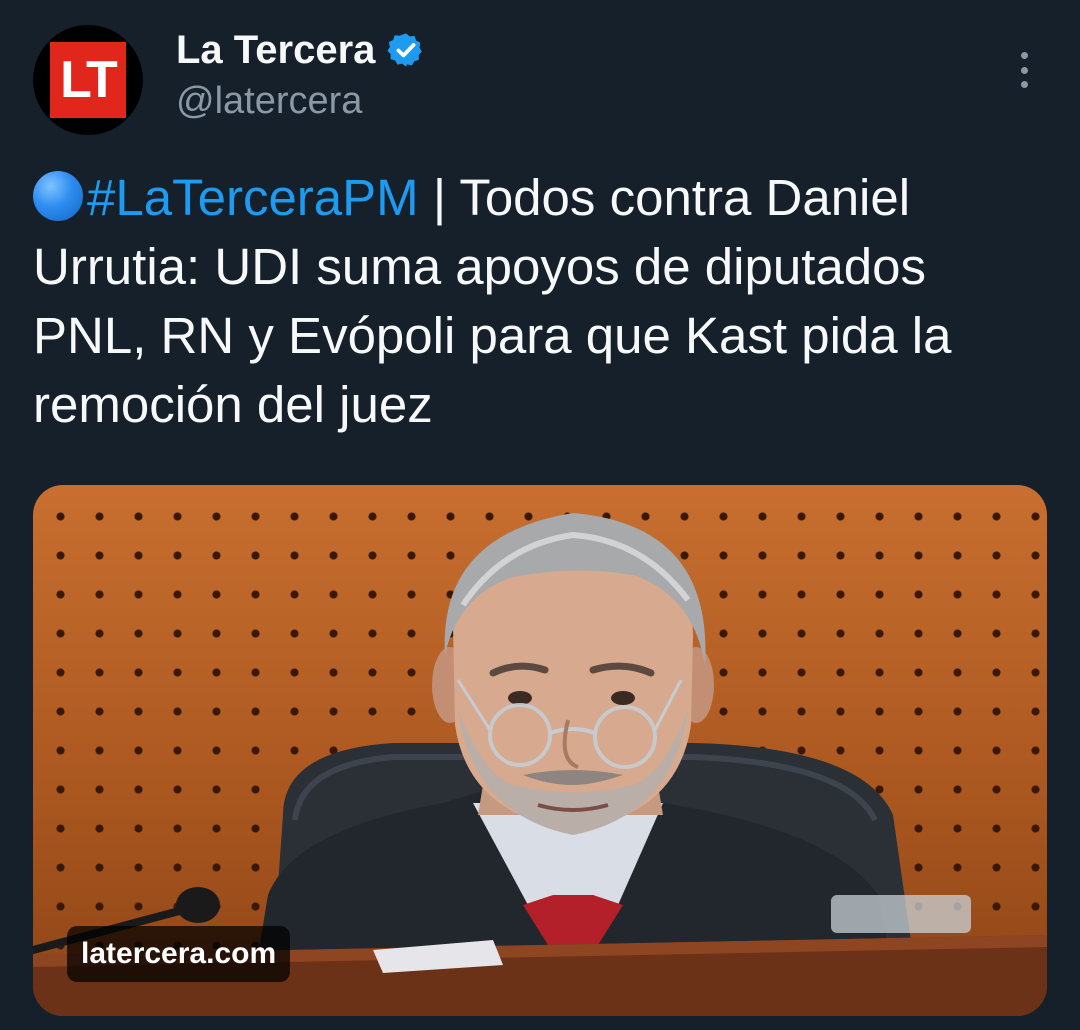 This screenshot has width=1080, height=1030. I want to click on la-tercera-logo: LT, so click(88, 80).